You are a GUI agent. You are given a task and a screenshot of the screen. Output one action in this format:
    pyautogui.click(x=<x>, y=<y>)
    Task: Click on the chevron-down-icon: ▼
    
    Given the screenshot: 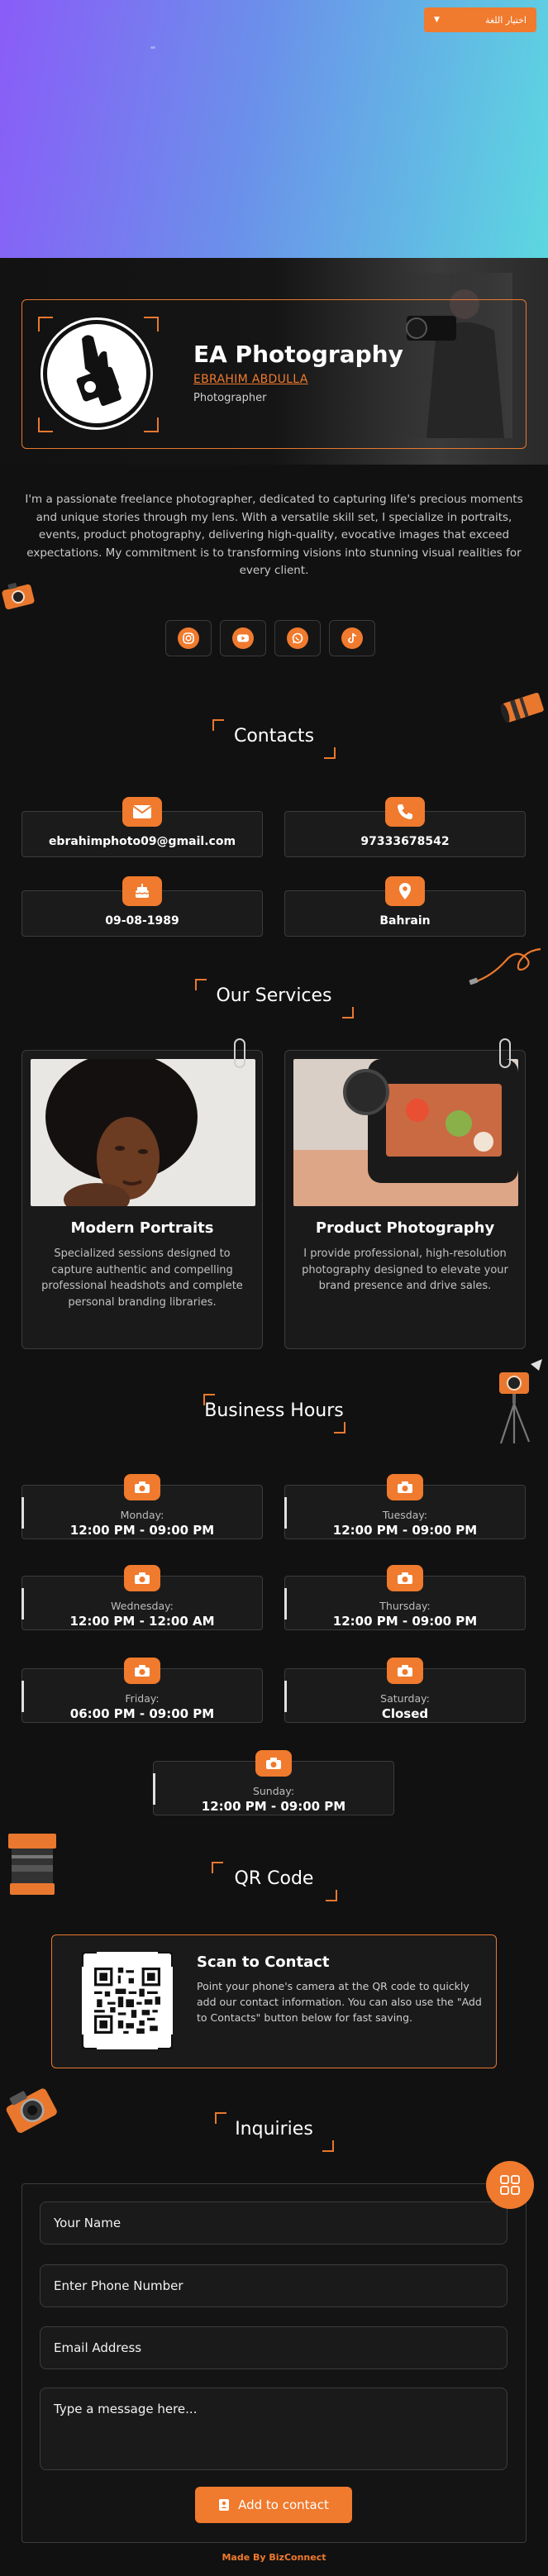 What is the action you would take?
    pyautogui.click(x=437, y=20)
    